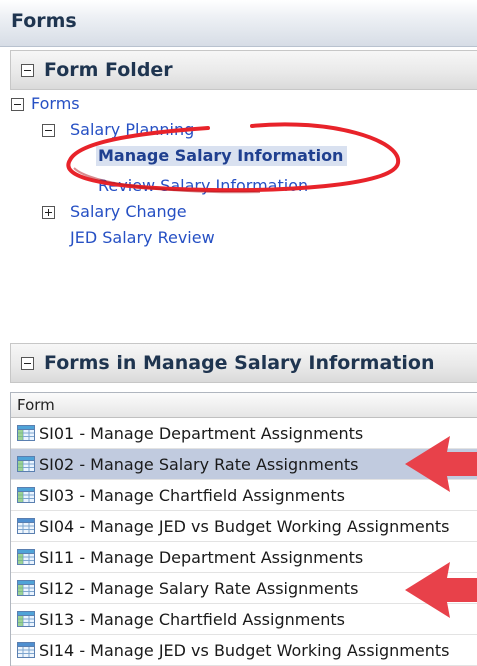 The height and width of the screenshot is (666, 477). What do you see at coordinates (192, 619) in the screenshot?
I see `form-name: SI13 - Manage Chartfield Assignments` at bounding box center [192, 619].